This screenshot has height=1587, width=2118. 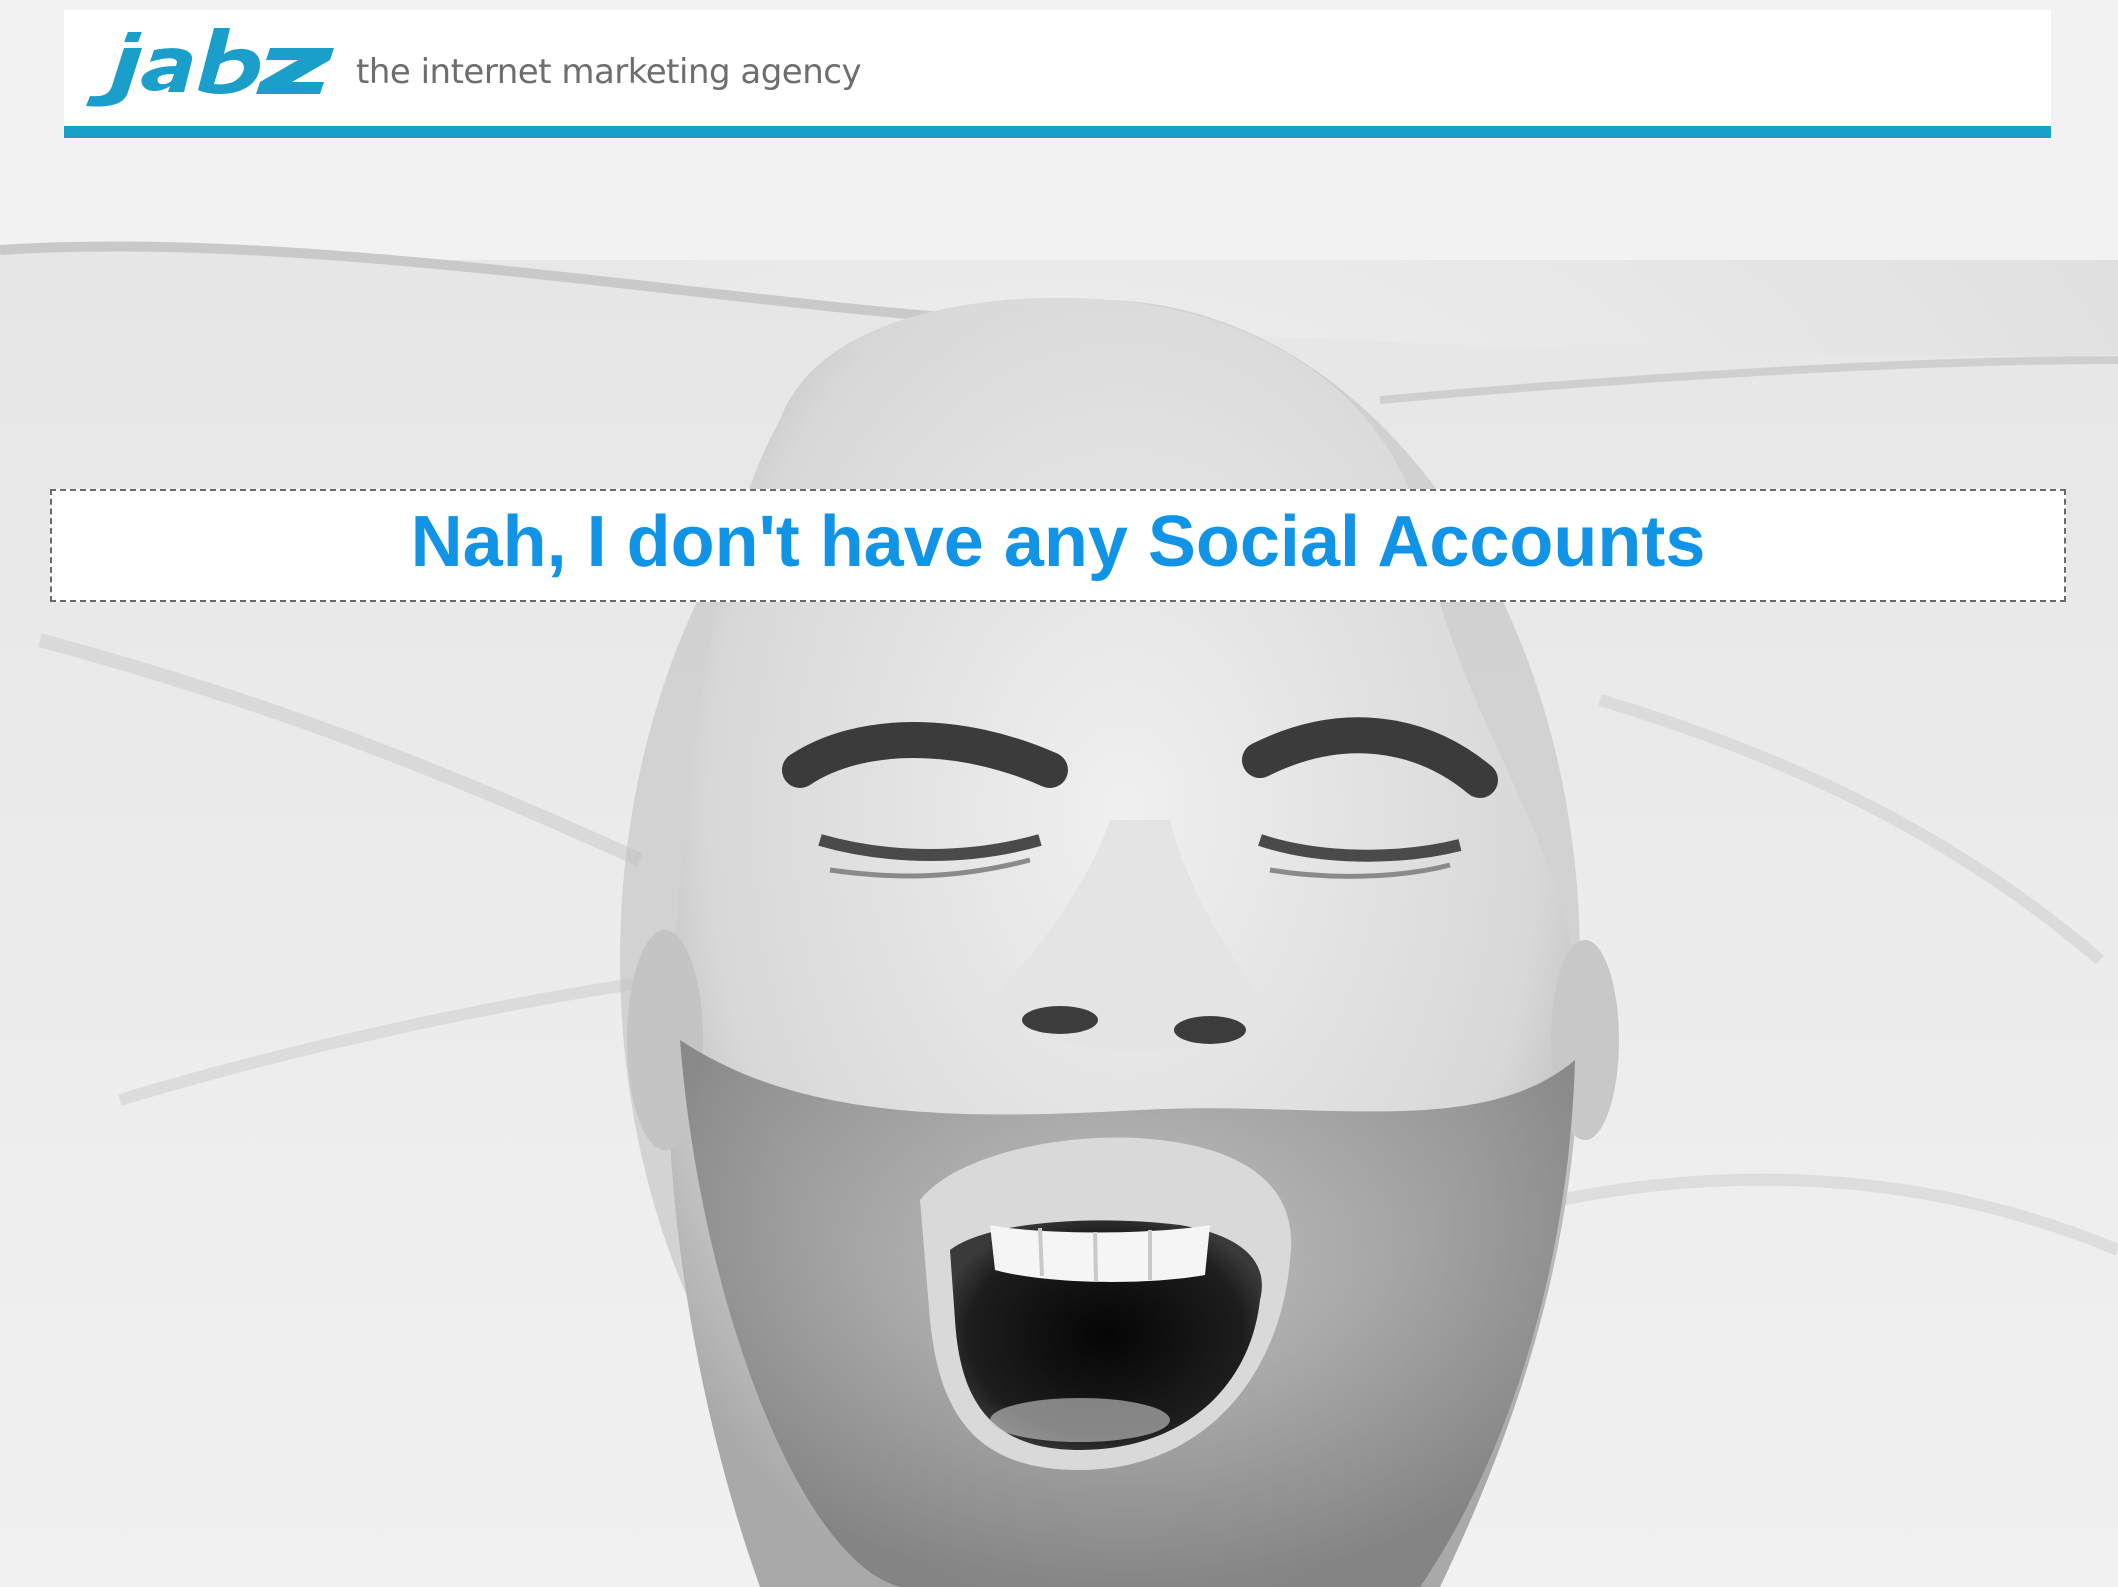 I want to click on headline-banner: Nah, I don't have any Social Accounts, so click(x=1058, y=545).